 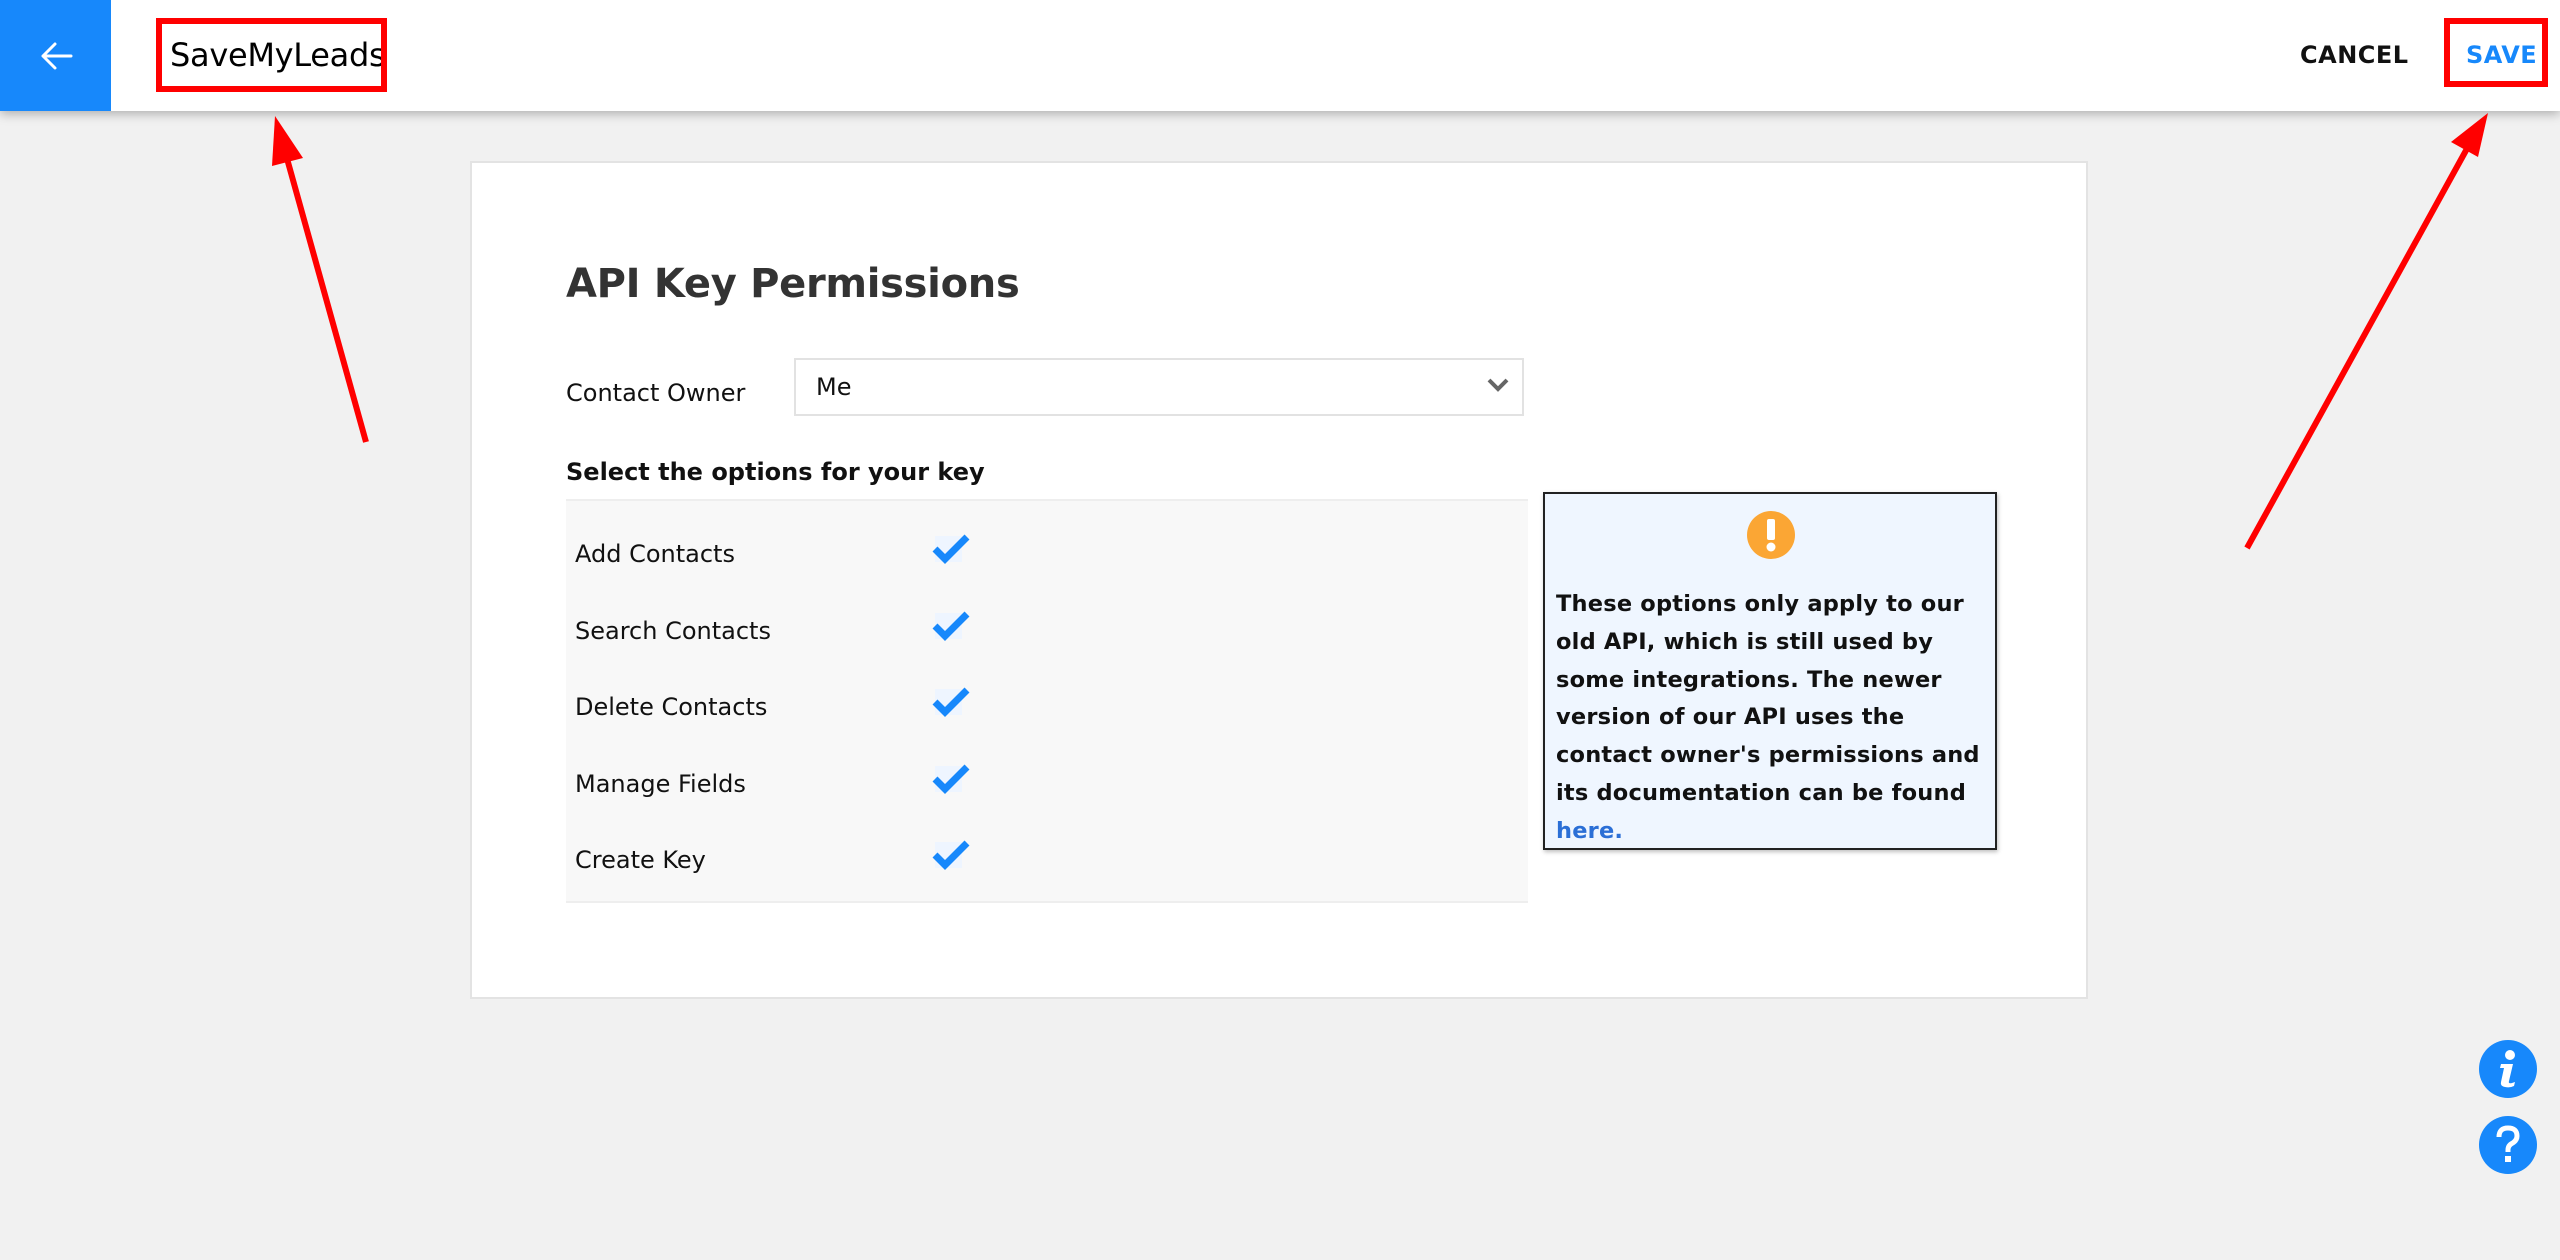 What do you see at coordinates (1047, 859) in the screenshot?
I see `permission-row-create-key: Create Key` at bounding box center [1047, 859].